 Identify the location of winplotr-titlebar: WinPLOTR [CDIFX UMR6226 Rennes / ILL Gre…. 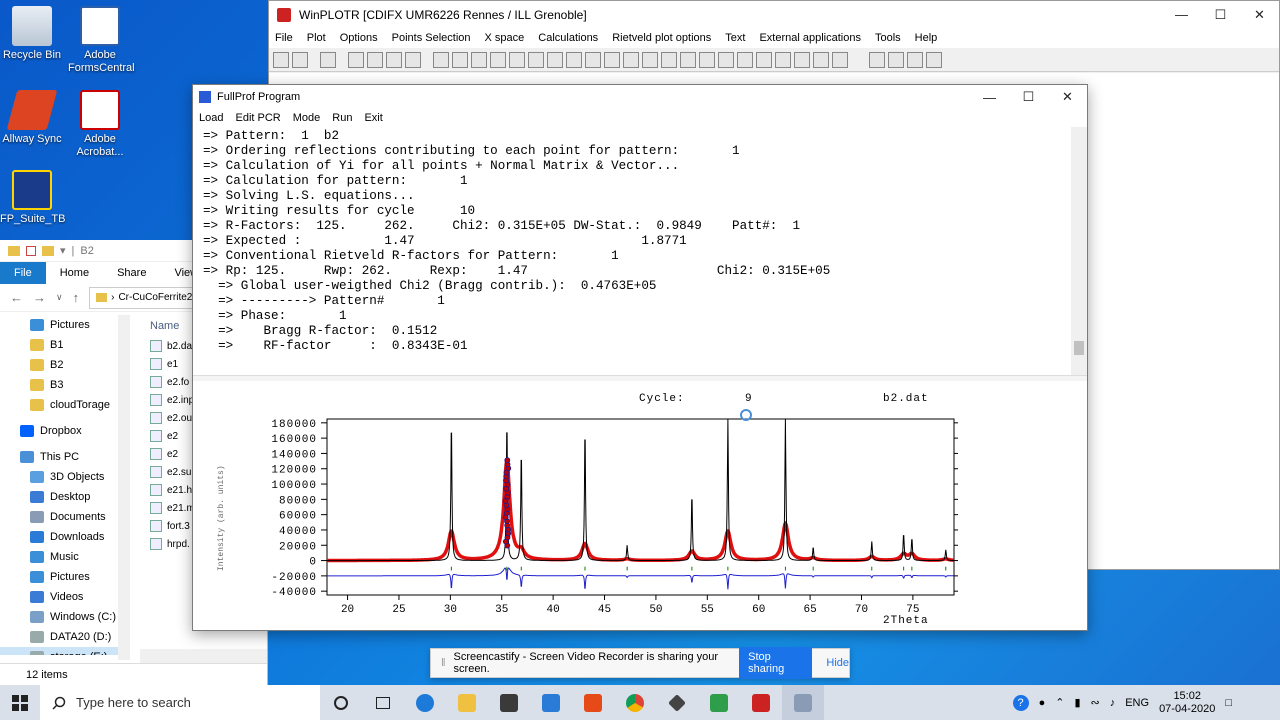
(774, 14).